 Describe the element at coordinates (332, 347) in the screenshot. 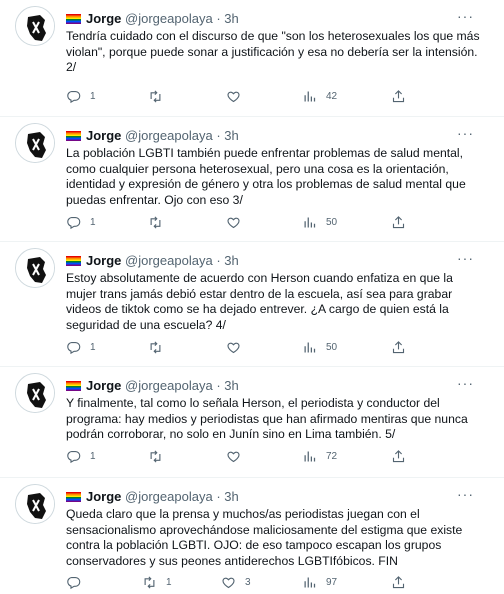

I see `views-count: 50` at that location.